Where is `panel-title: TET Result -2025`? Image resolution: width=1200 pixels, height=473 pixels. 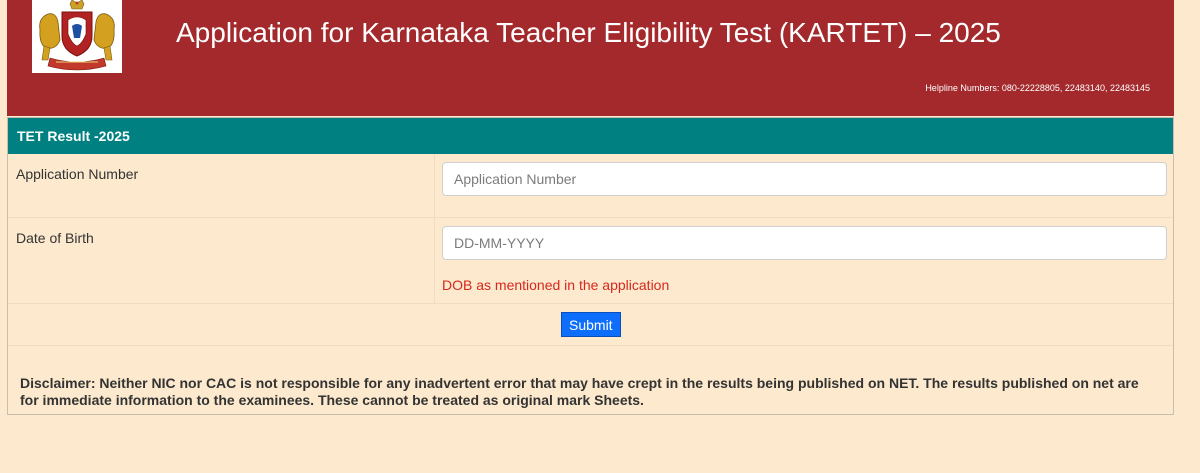 panel-title: TET Result -2025 is located at coordinates (590, 136).